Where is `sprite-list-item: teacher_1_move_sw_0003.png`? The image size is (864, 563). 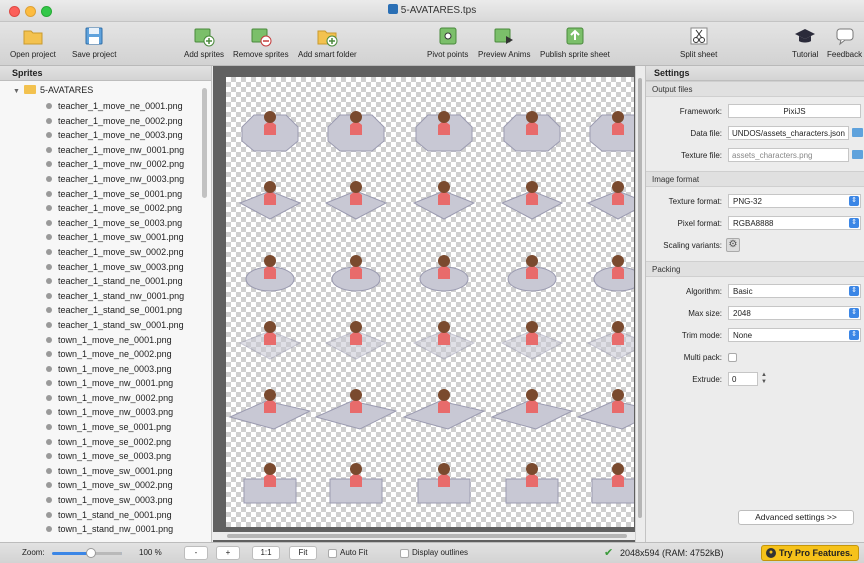
sprite-list-item: teacher_1_move_sw_0003.png is located at coordinates (126, 267).